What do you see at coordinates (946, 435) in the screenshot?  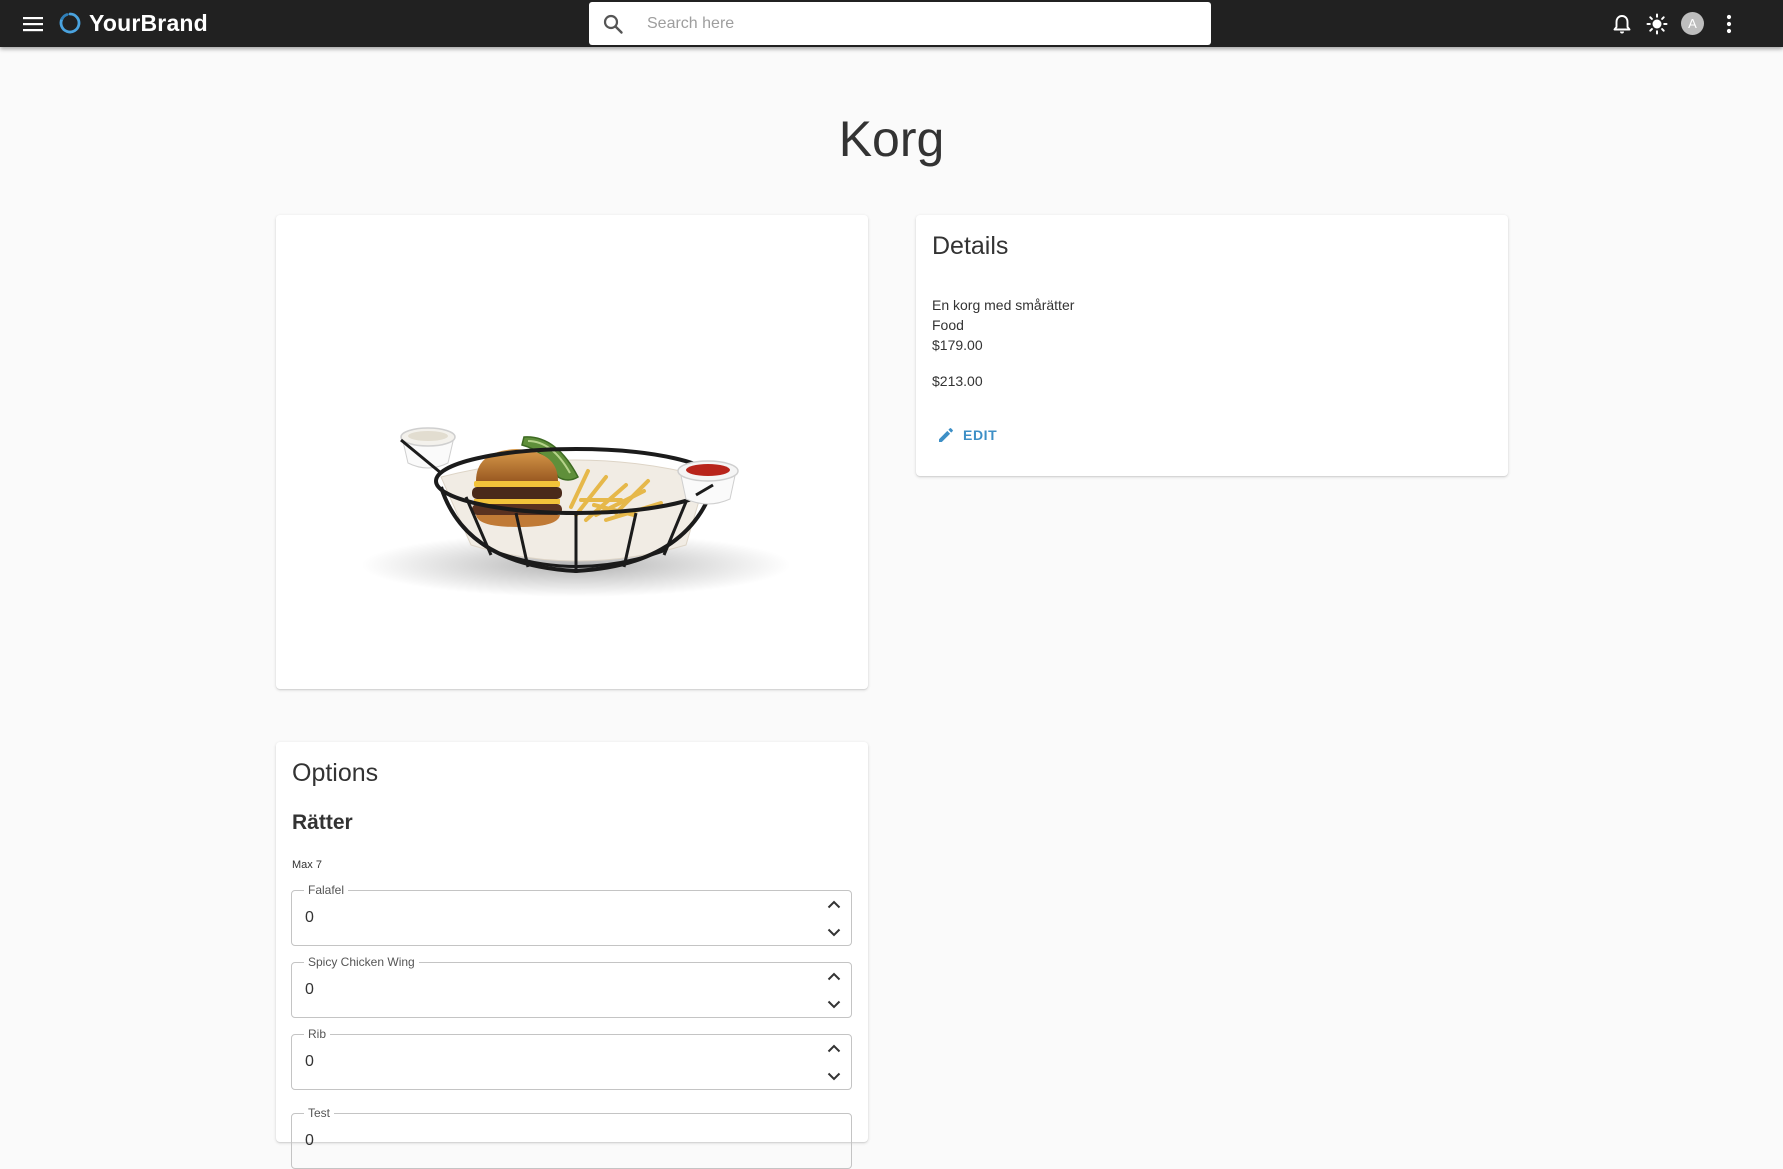 I see `pencil-icon` at bounding box center [946, 435].